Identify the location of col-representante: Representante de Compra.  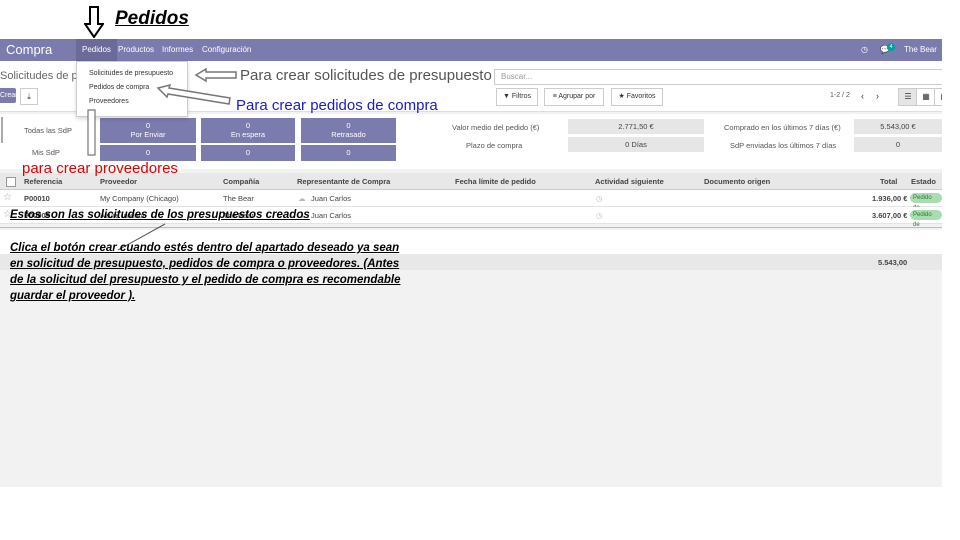
(343, 181).